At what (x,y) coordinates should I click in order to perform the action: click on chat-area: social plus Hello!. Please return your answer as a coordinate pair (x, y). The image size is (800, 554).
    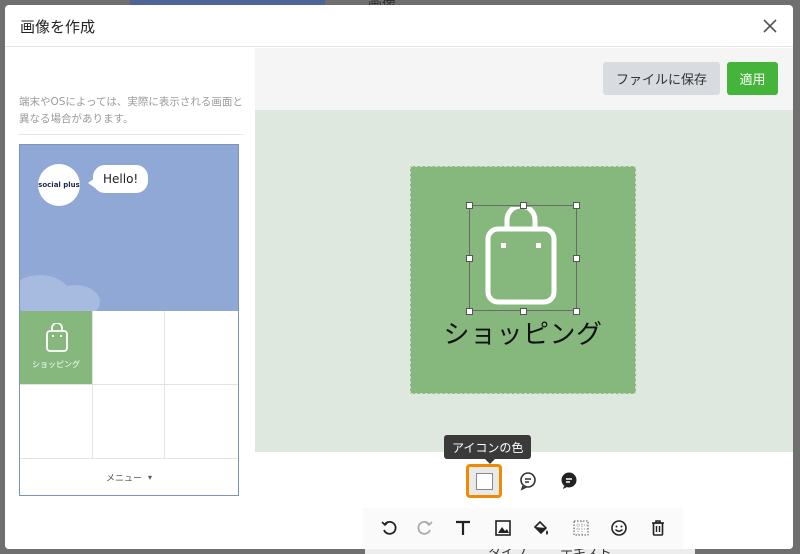
    Looking at the image, I should click on (129, 228).